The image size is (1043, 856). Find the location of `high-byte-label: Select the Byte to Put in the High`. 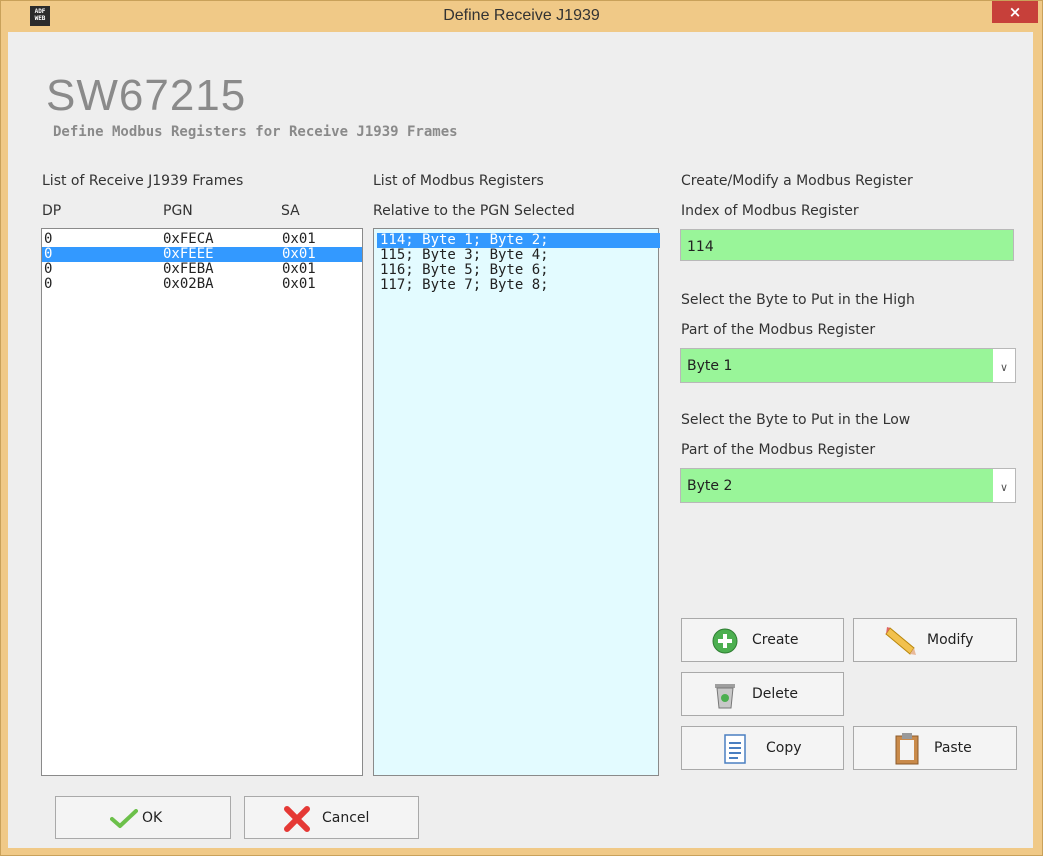

high-byte-label: Select the Byte to Put in the High is located at coordinates (798, 300).